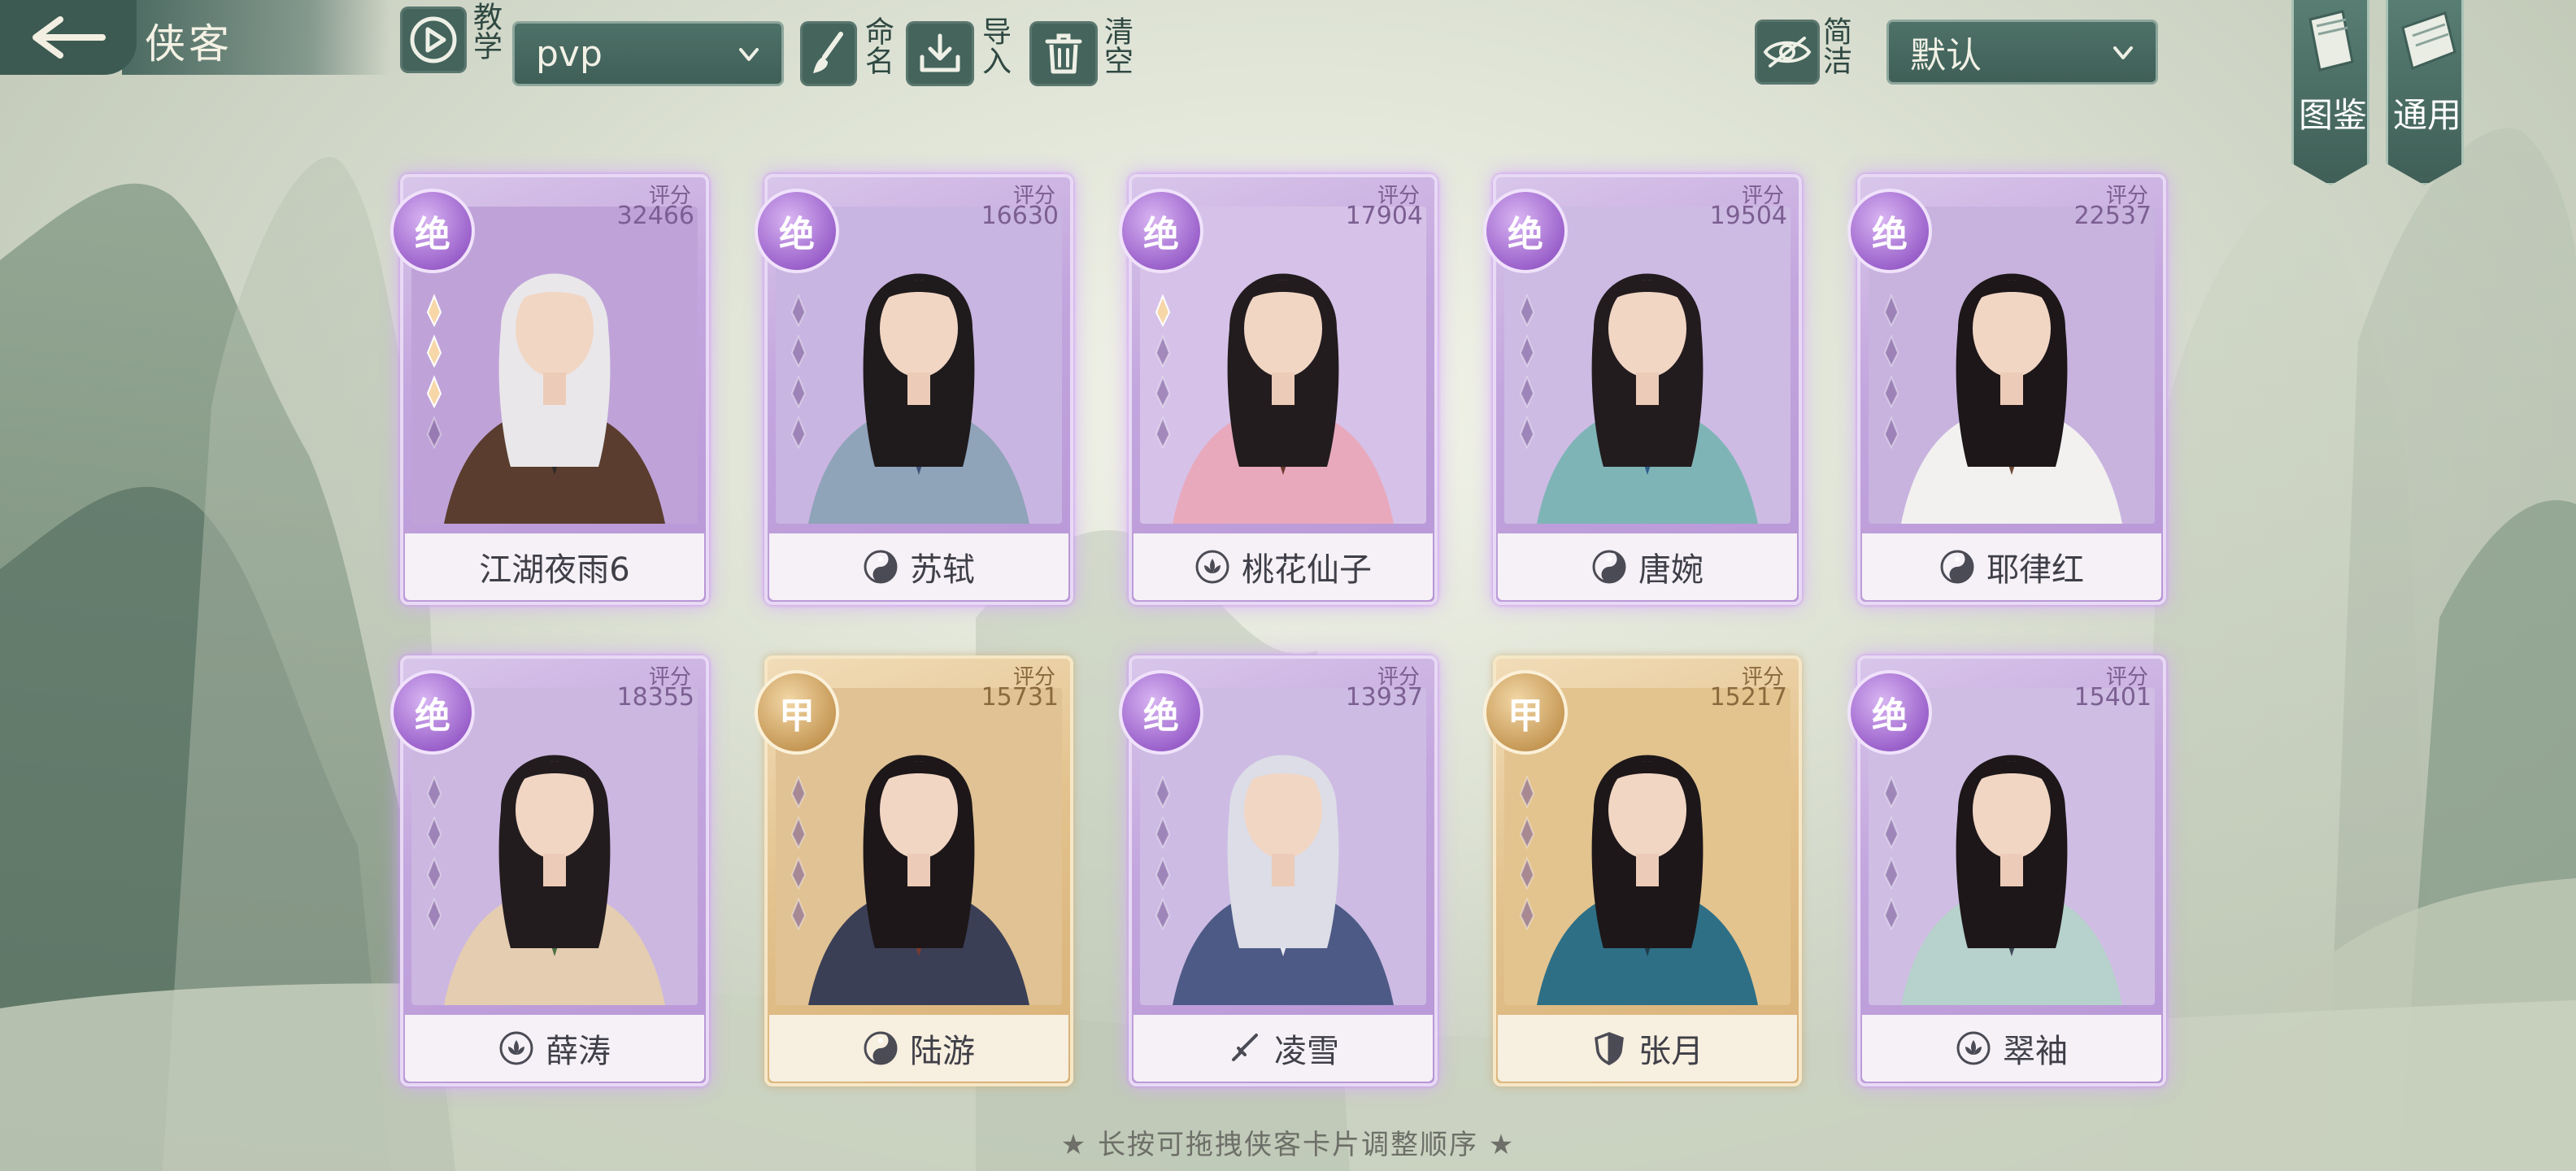 Image resolution: width=2576 pixels, height=1171 pixels. I want to click on hero-name: 翠袖, so click(2036, 1052).